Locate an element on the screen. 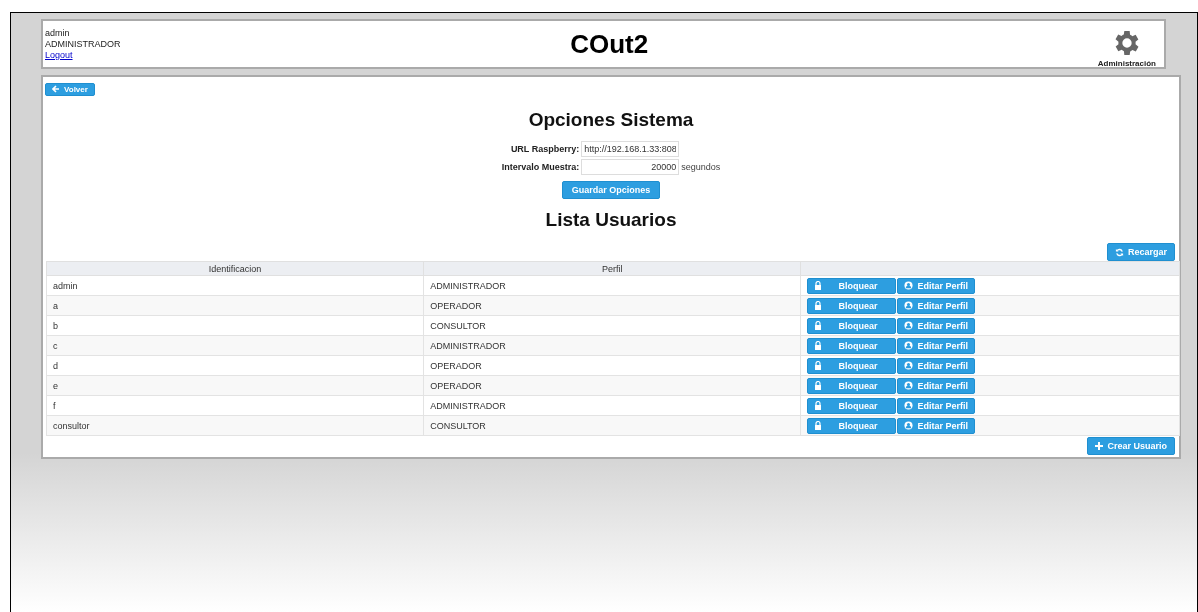  table-cell: consultor is located at coordinates (235, 425).